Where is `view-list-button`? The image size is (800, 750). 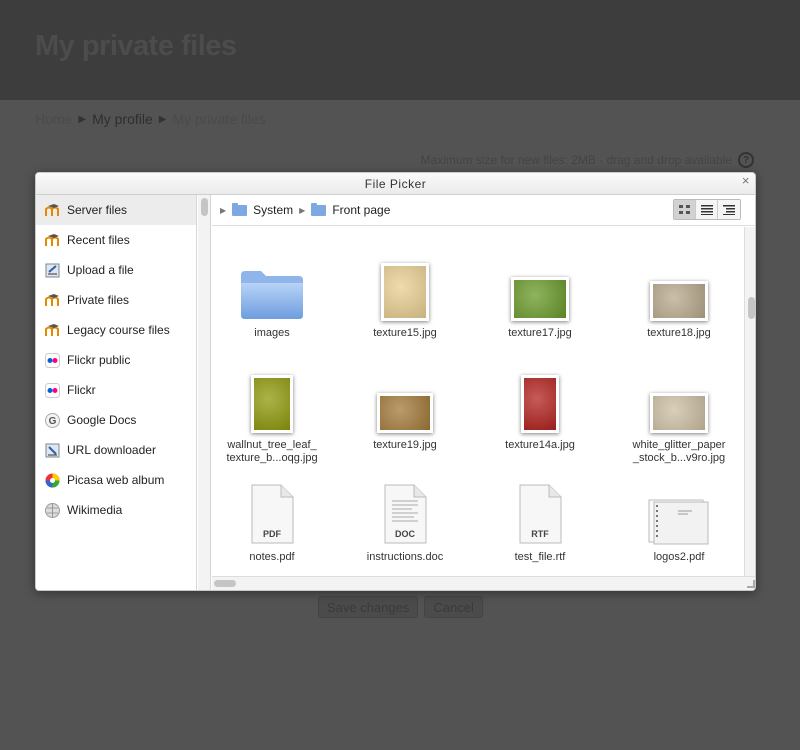 view-list-button is located at coordinates (707, 209).